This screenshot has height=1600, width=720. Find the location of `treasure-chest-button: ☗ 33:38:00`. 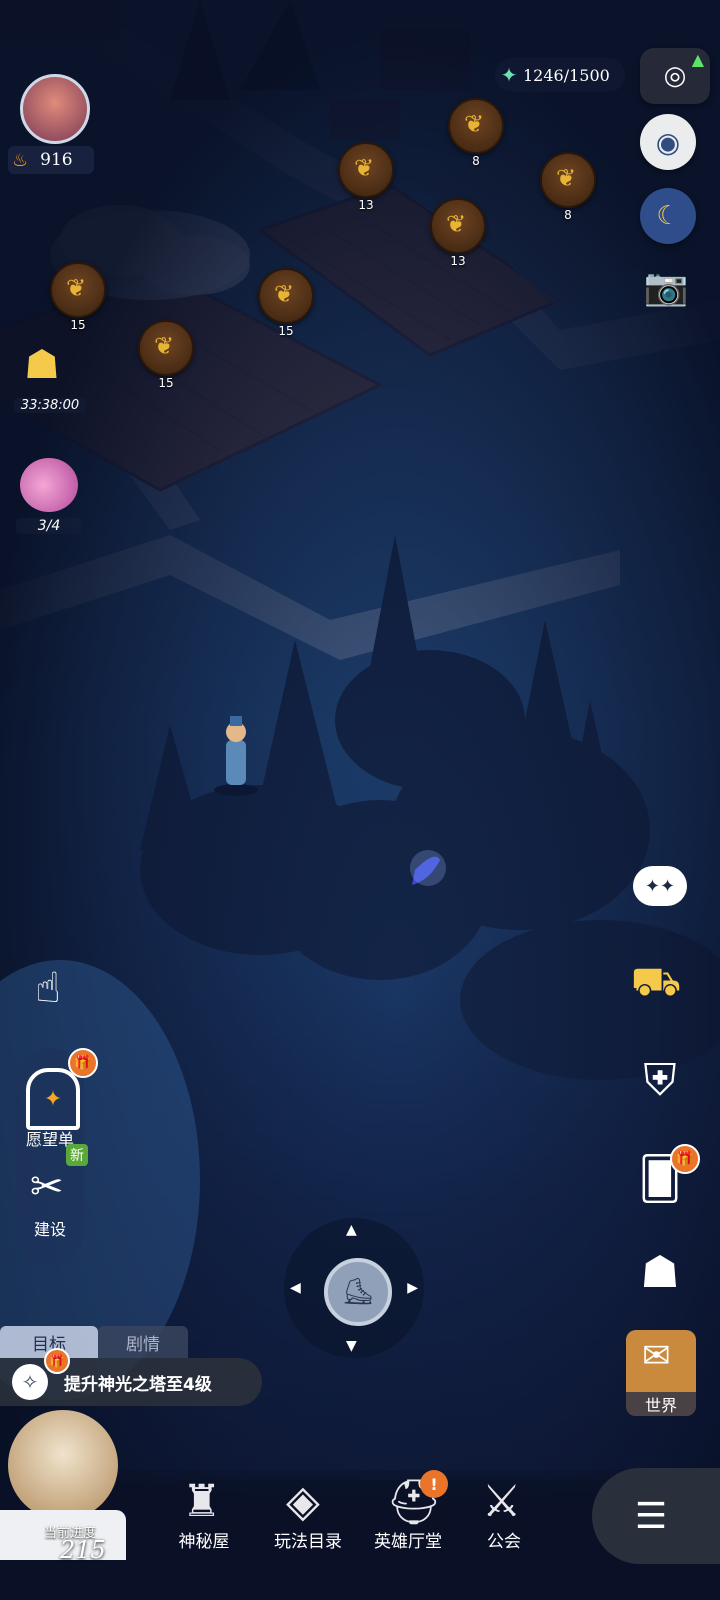

treasure-chest-button: ☗ 33:38:00 is located at coordinates (50, 381).